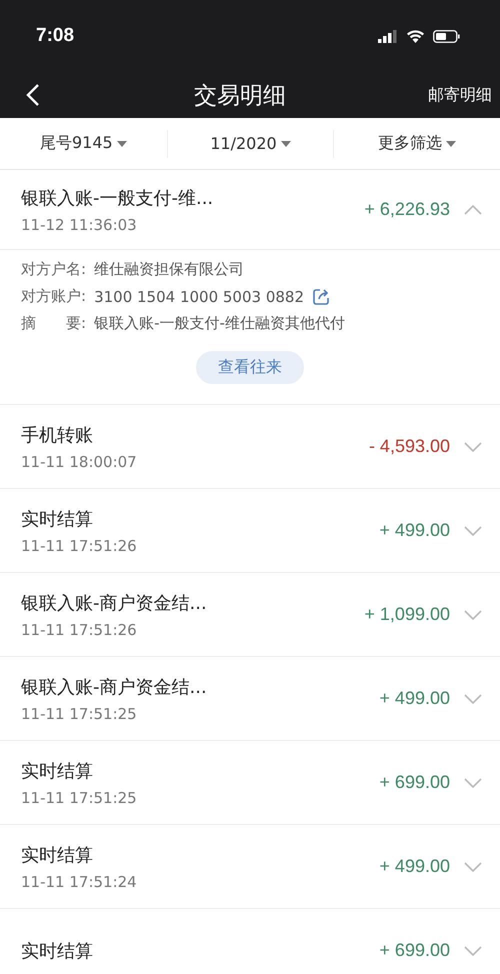  What do you see at coordinates (250, 783) in the screenshot?
I see `transaction-row: 实时结算 11-11 17:51:25 + 699.00` at bounding box center [250, 783].